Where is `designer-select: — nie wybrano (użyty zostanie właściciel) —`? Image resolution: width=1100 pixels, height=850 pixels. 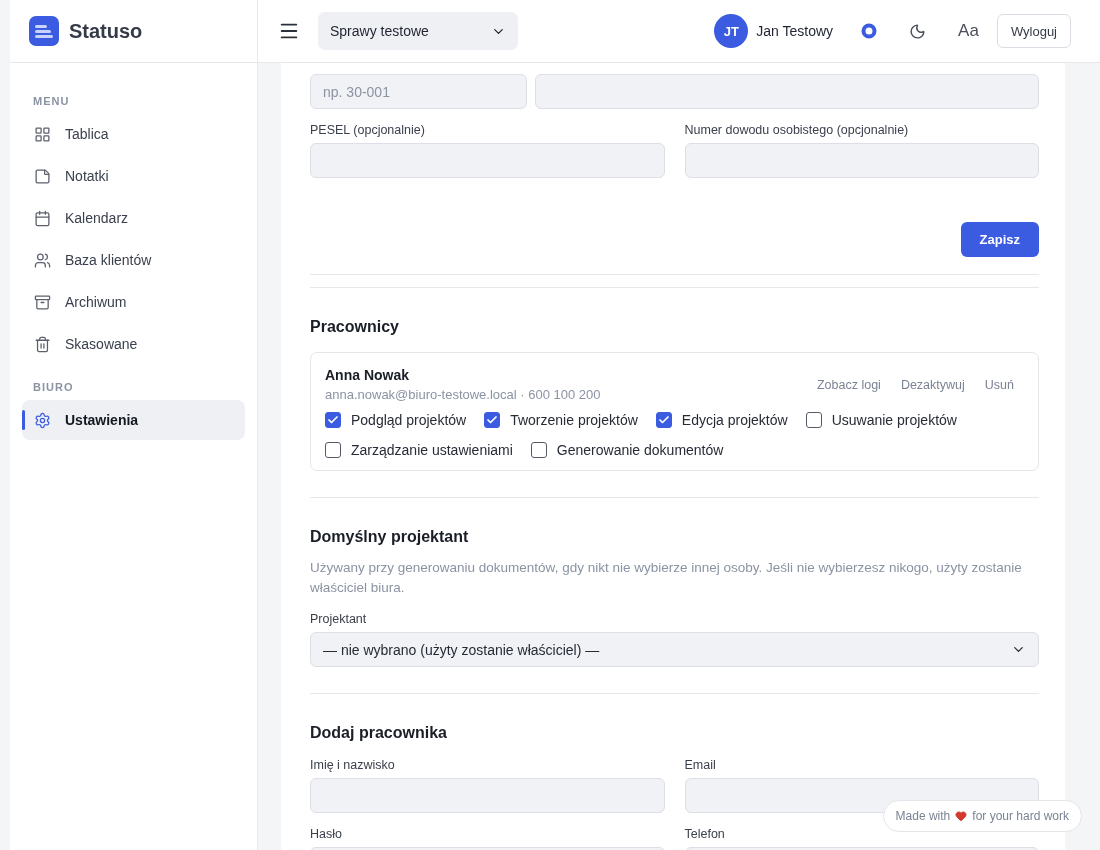 designer-select: — nie wybrano (użyty zostanie właściciel) — is located at coordinates (674, 649).